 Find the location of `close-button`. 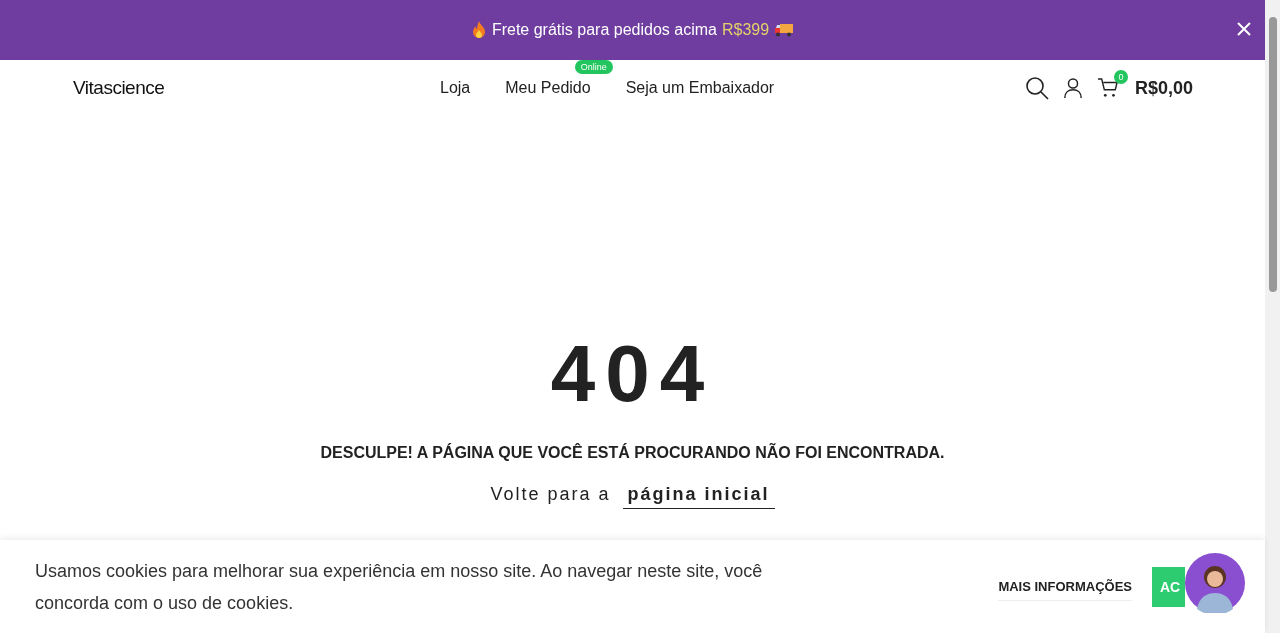

close-button is located at coordinates (1244, 29).